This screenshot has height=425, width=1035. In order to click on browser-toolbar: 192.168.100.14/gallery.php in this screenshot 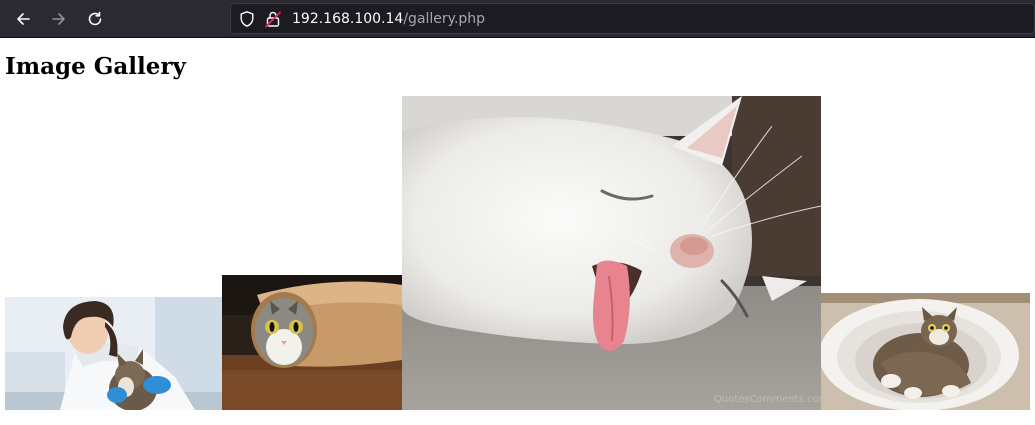, I will do `click(517, 19)`.